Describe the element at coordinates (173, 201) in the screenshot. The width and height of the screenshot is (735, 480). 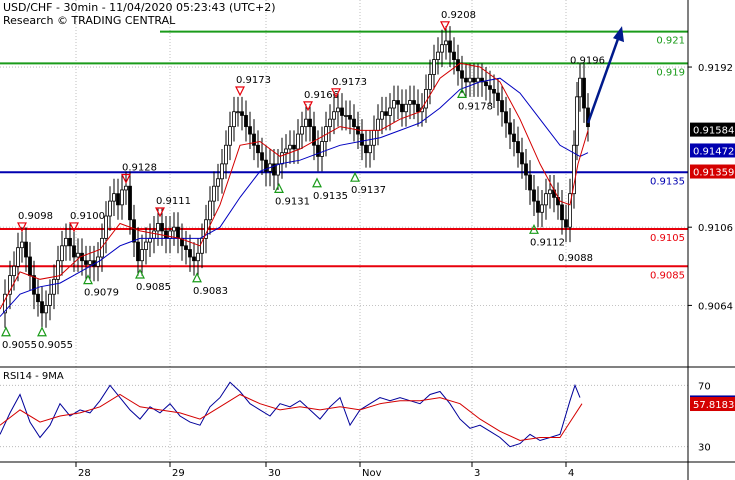
I see `pivot-high-label: 0.9111` at that location.